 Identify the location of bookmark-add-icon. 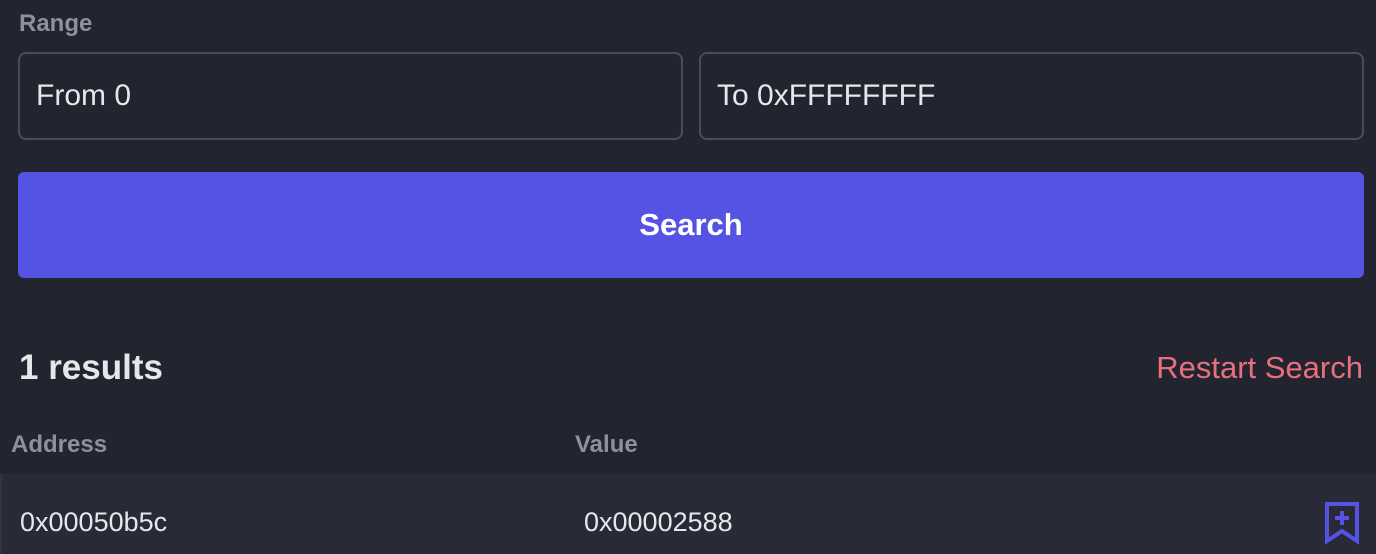
(1342, 523).